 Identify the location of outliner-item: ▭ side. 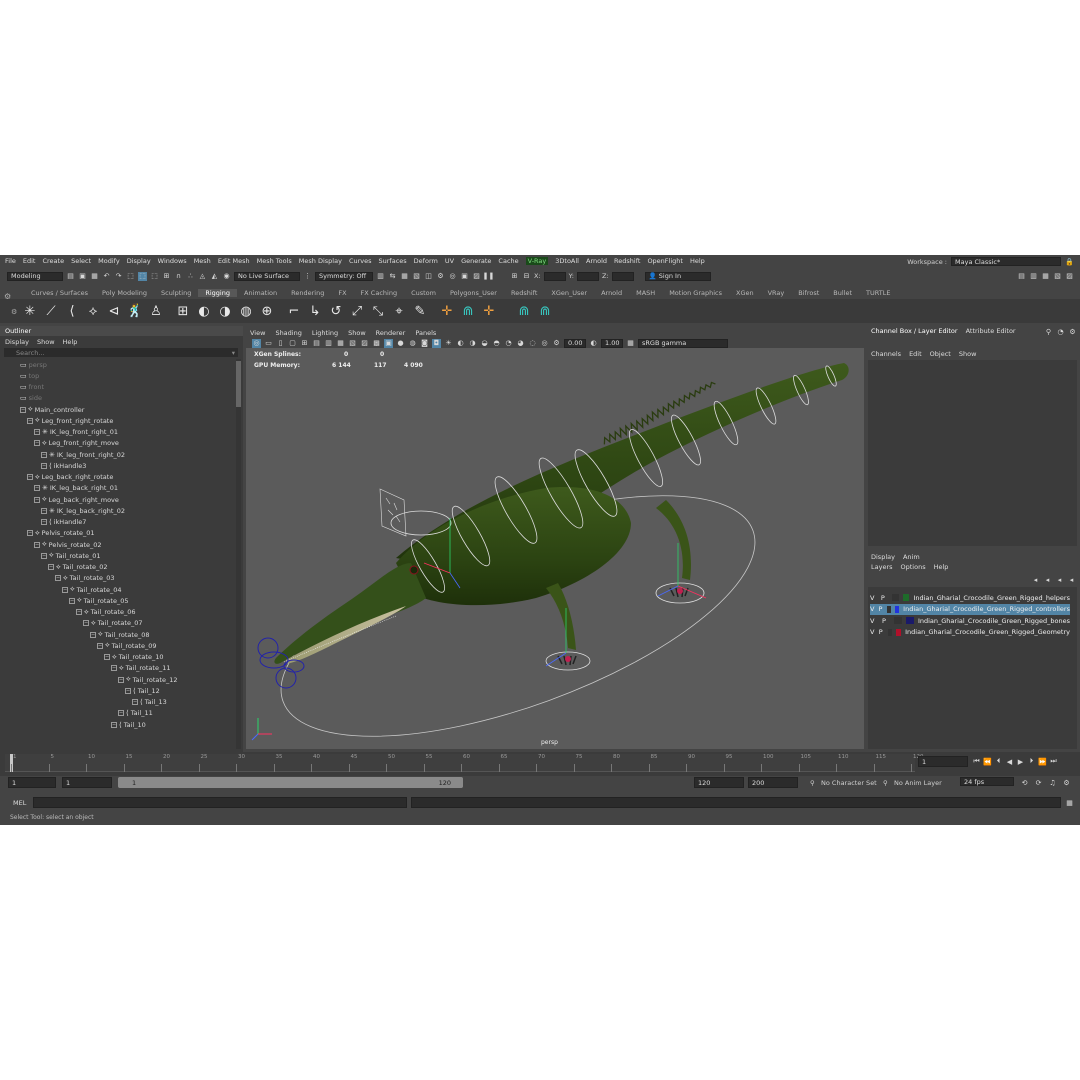
(31, 398).